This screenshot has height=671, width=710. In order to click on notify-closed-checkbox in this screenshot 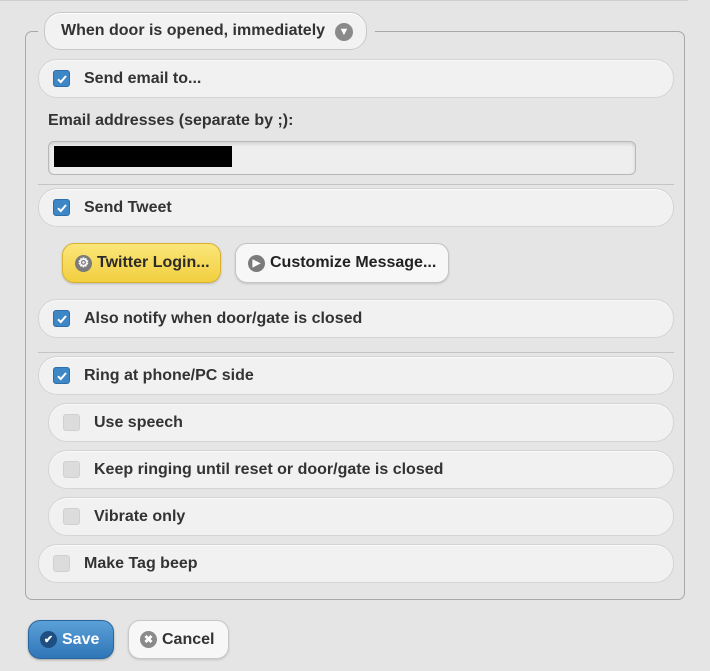, I will do `click(61, 318)`.